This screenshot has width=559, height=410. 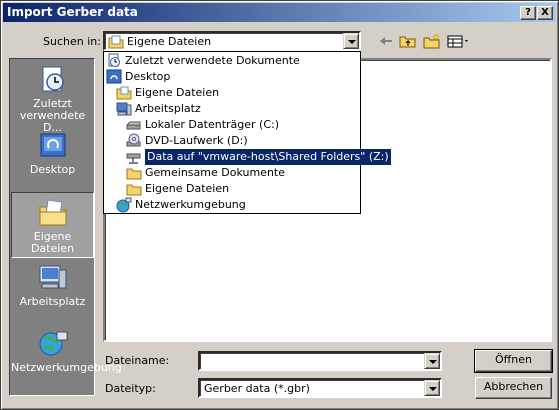 I want to click on dropdown-item-shared-documents: Gemeinsame Dokumente, so click(x=205, y=173).